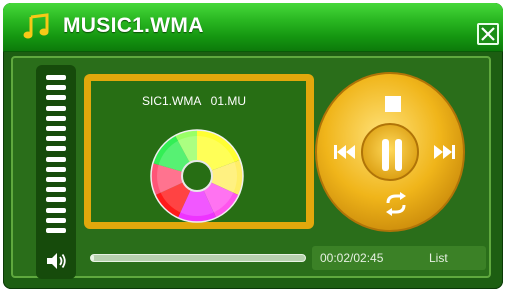 This screenshot has width=506, height=291. I want to click on close-icon, so click(488, 34).